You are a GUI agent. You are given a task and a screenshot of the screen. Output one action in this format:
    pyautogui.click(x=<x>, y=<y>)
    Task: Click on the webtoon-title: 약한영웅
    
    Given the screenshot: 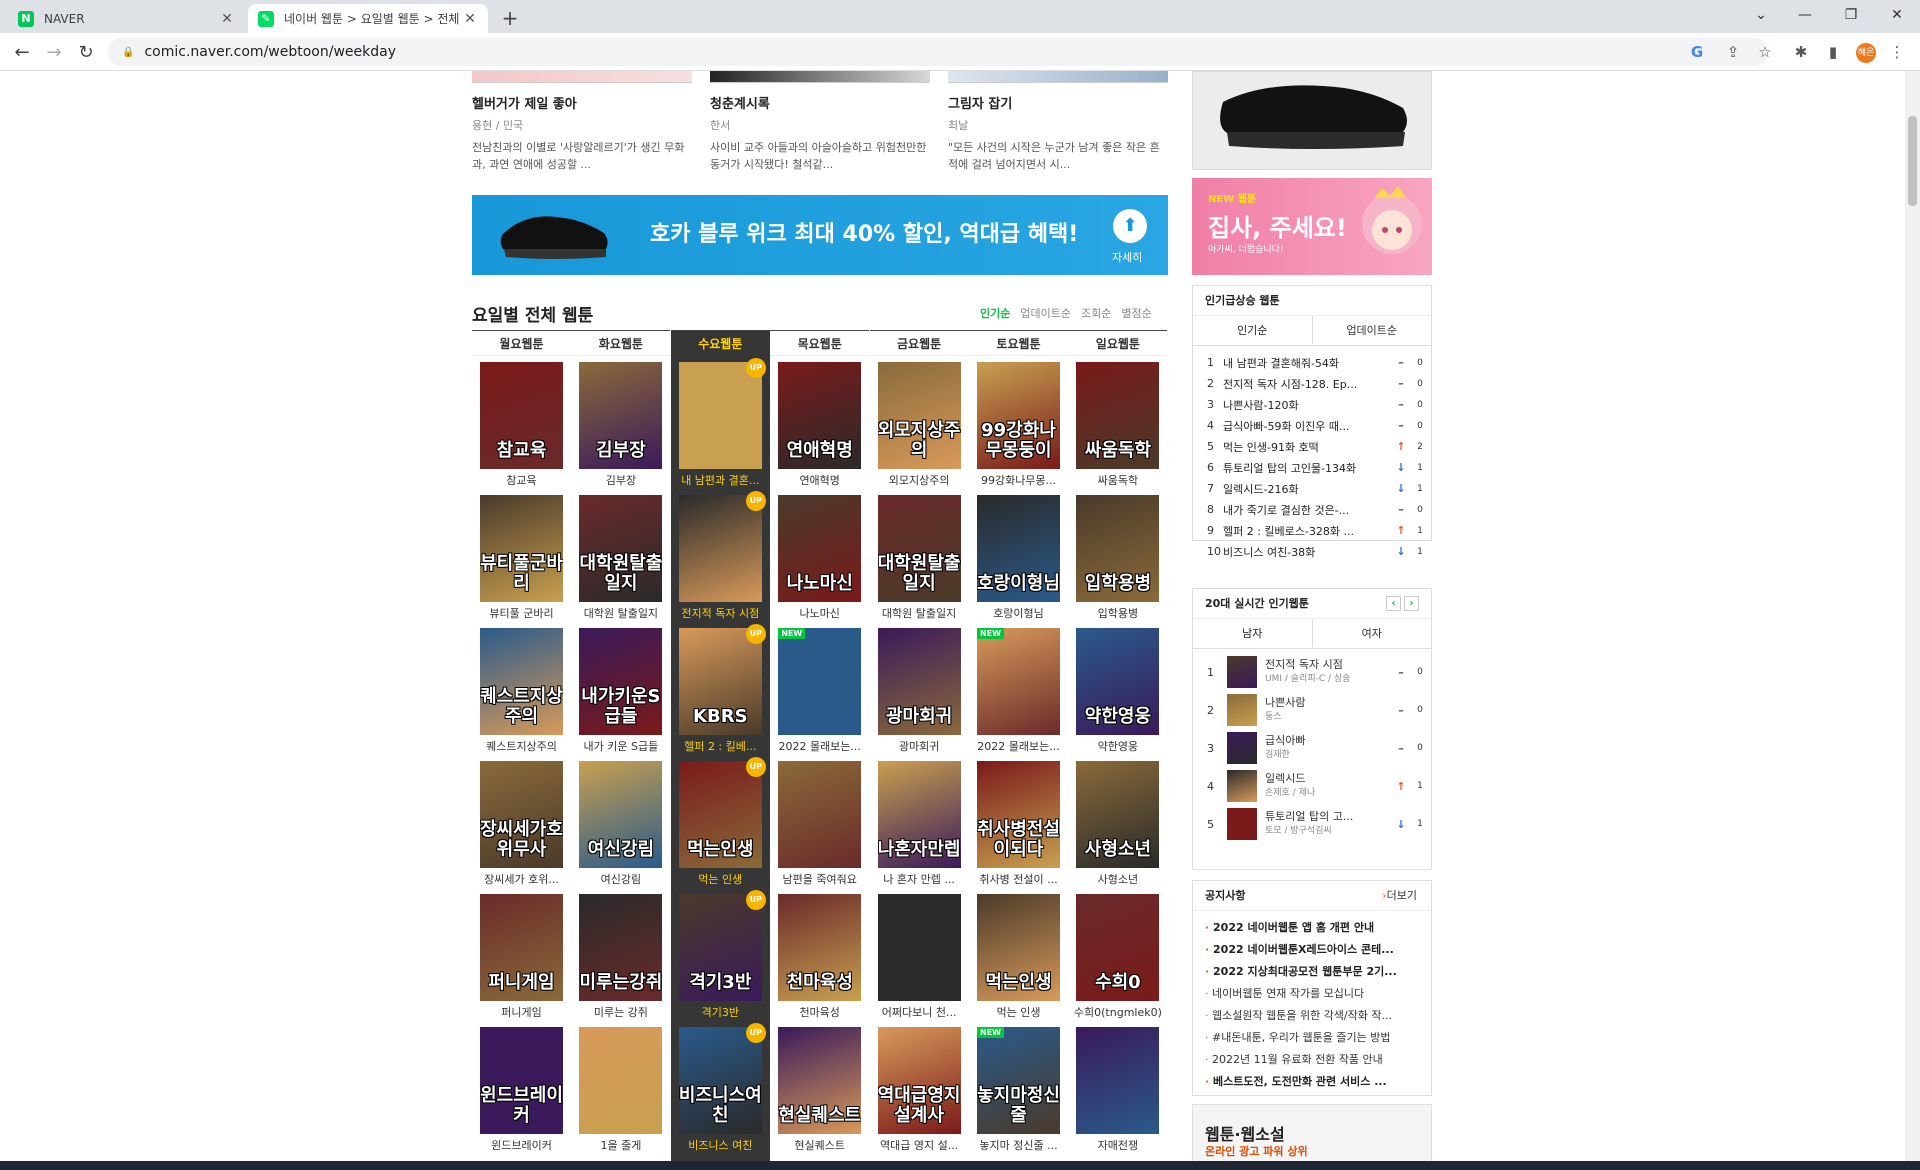 What is the action you would take?
    pyautogui.click(x=1117, y=746)
    